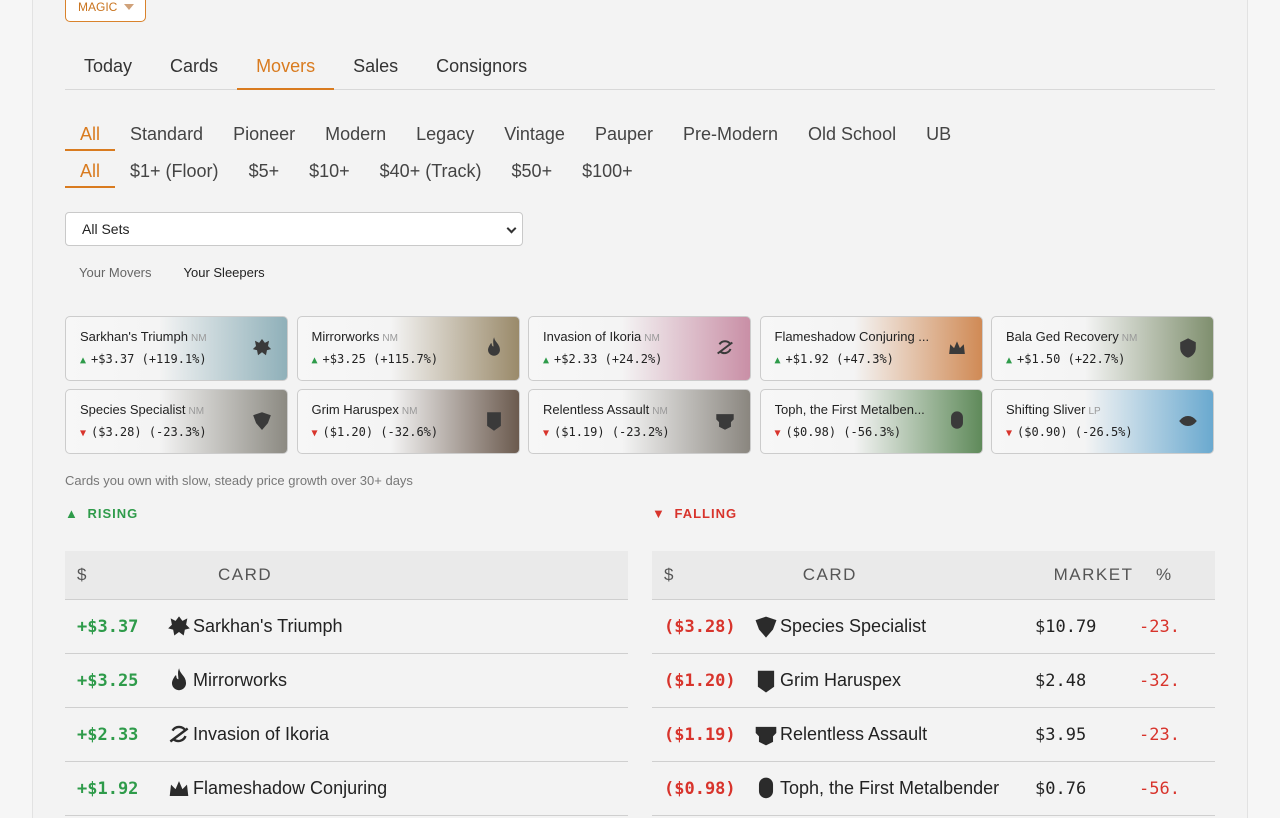 This screenshot has width=1280, height=818. I want to click on market-price: $2.48, so click(1061, 680).